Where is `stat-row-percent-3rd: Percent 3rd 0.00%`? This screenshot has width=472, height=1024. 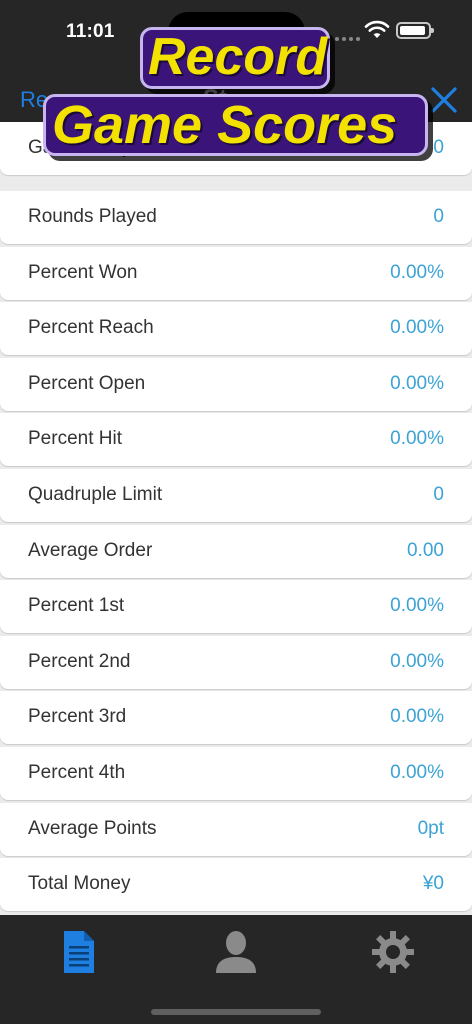 stat-row-percent-3rd: Percent 3rd 0.00% is located at coordinates (236, 717).